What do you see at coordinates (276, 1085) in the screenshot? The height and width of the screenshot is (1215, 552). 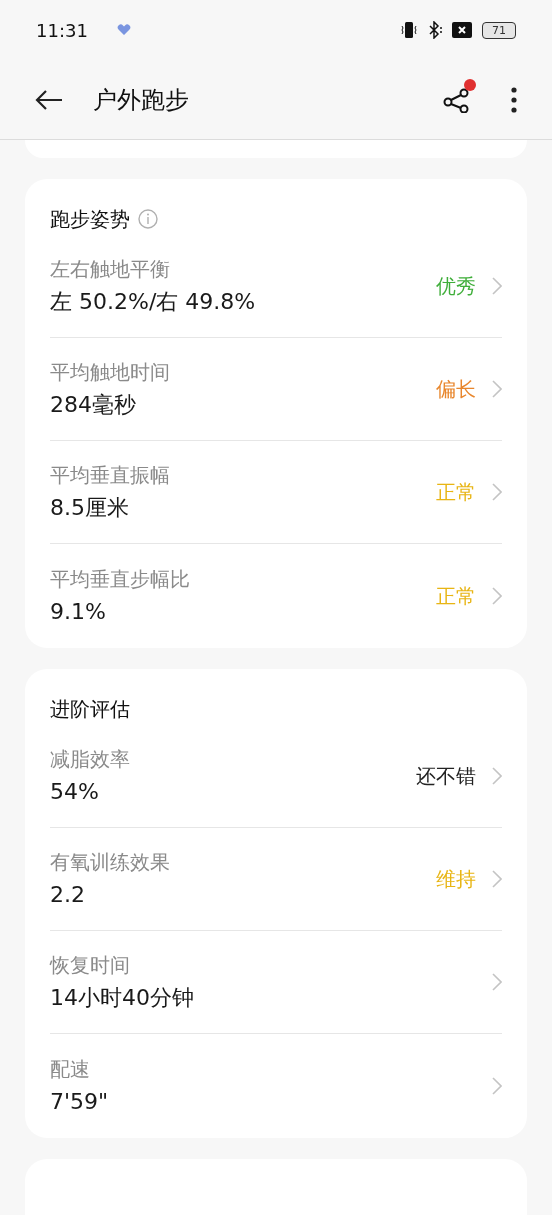 I see `metric-row: 配速 7'59"` at bounding box center [276, 1085].